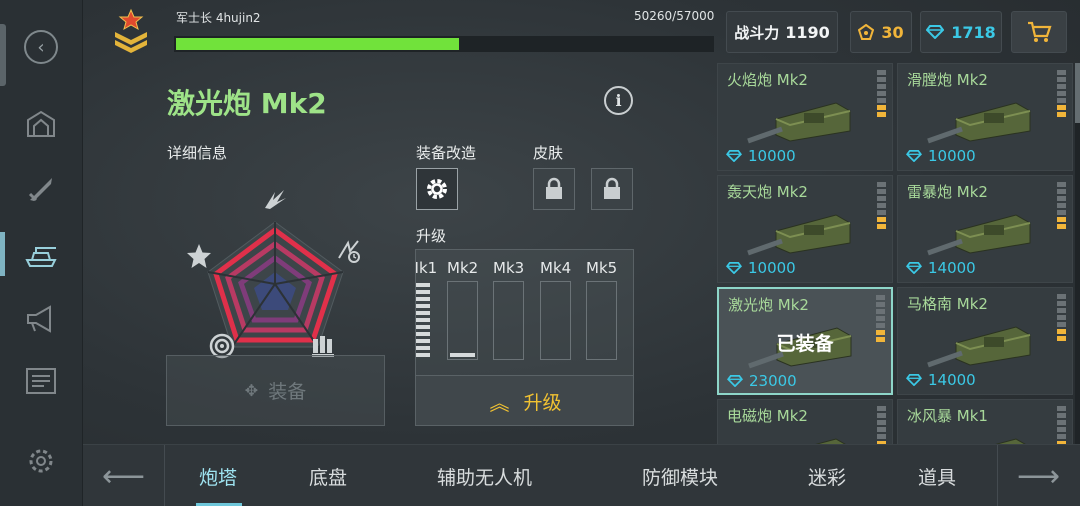 The height and width of the screenshot is (506, 1080). What do you see at coordinates (484, 476) in the screenshot?
I see `tab-drones: 辅助无人机` at bounding box center [484, 476].